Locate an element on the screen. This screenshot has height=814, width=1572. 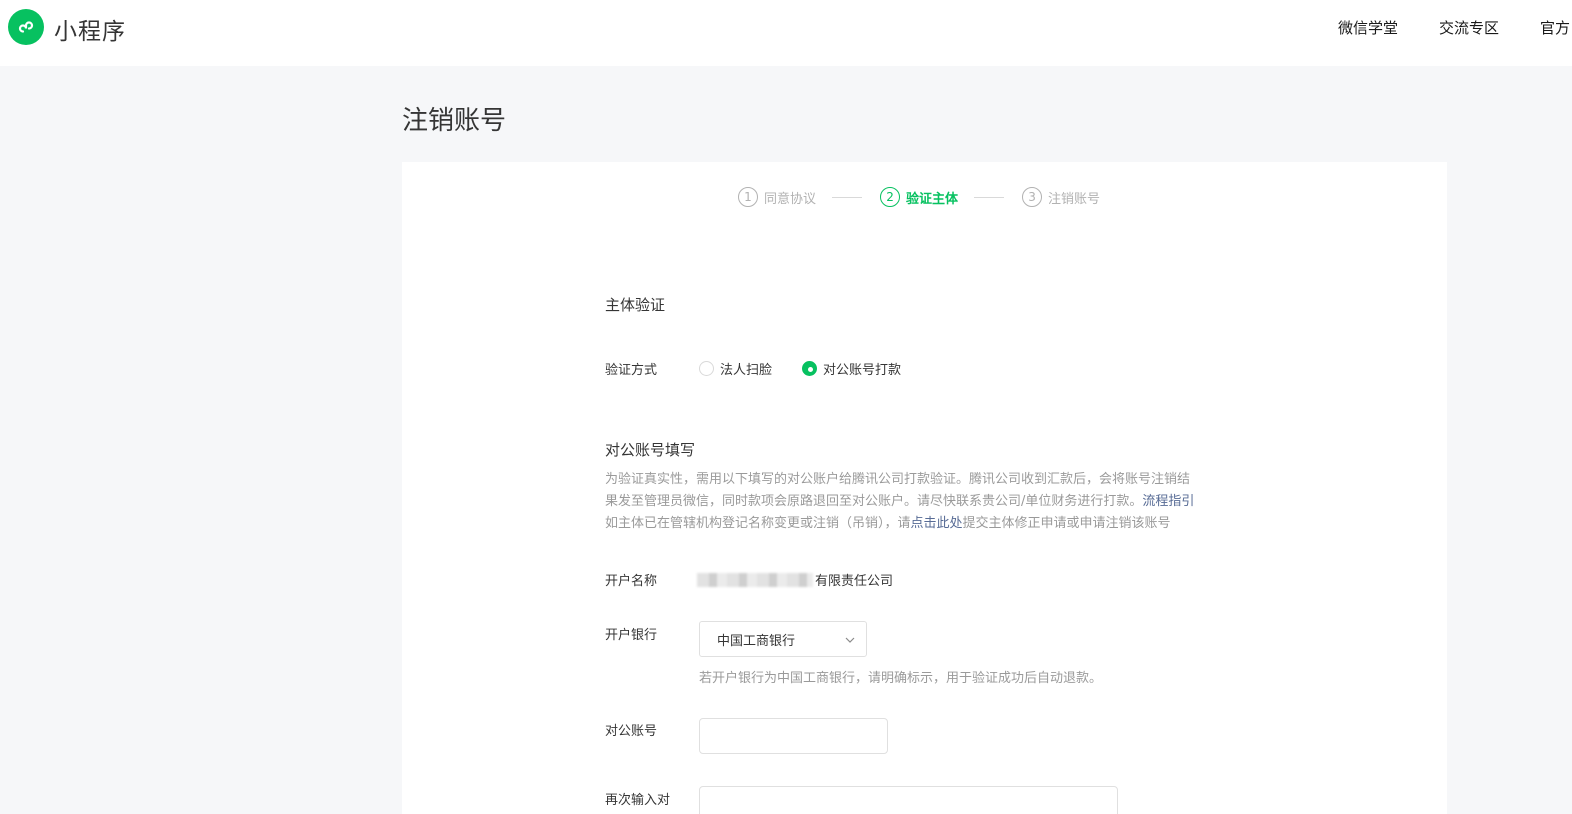
step-agree: 1 同意协议 is located at coordinates (777, 197).